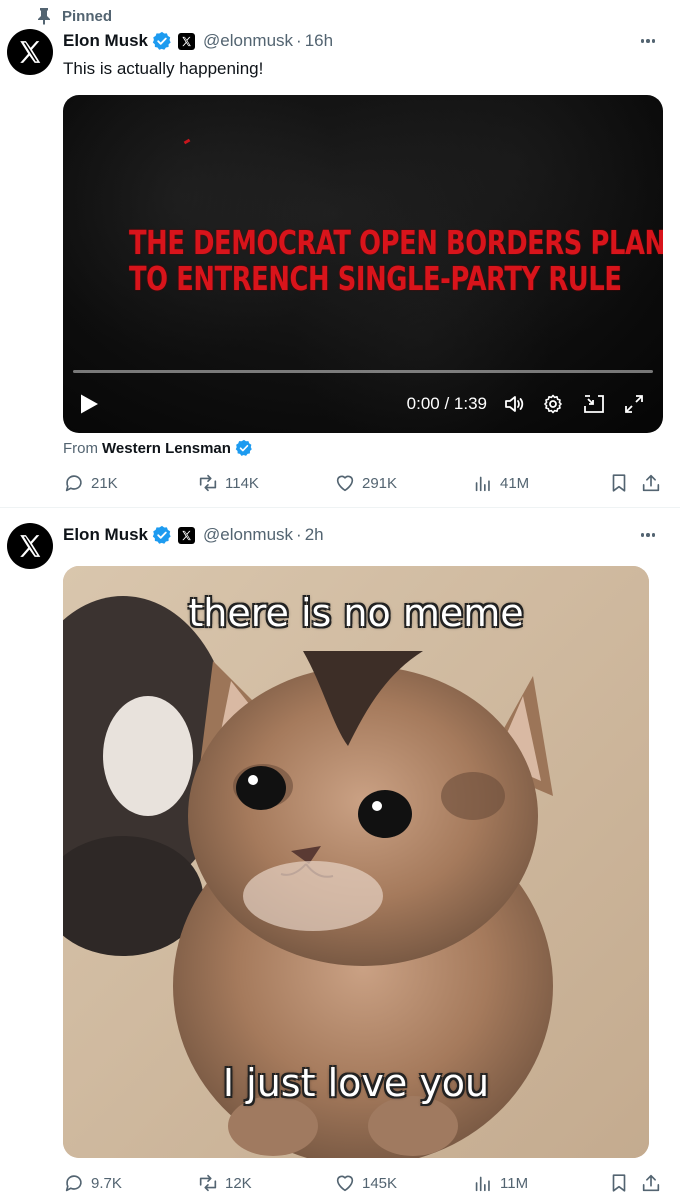 This screenshot has width=680, height=1200. I want to click on like-button: 145K, so click(365, 1183).